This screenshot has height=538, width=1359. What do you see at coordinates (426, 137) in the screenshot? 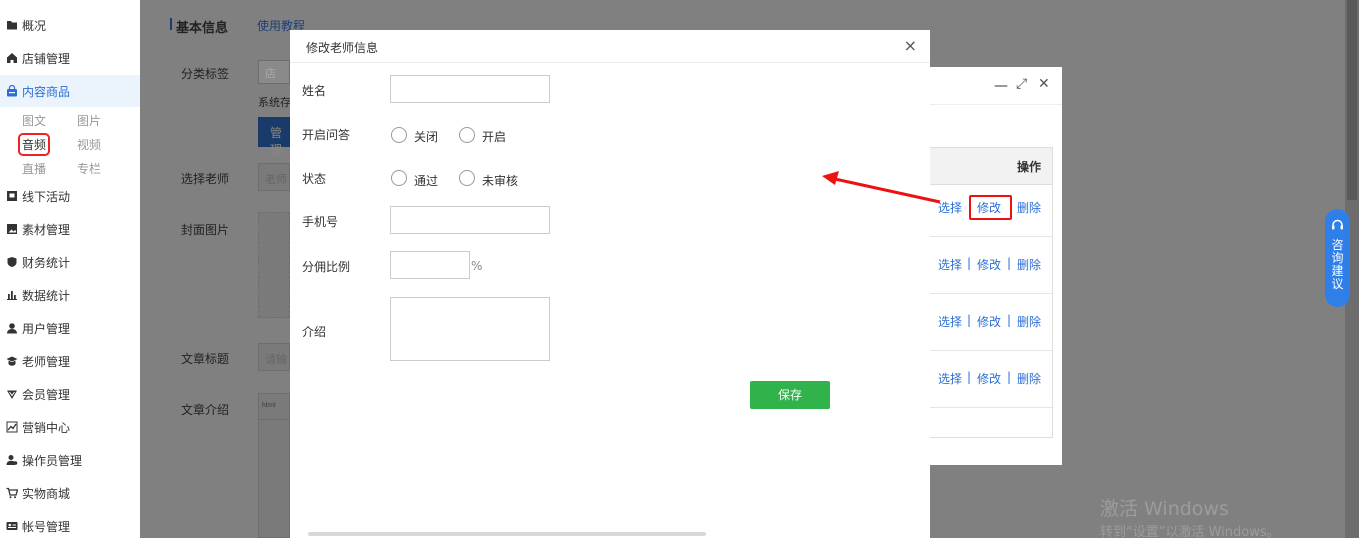
I see `qa-option-off-label: 关闭` at bounding box center [426, 137].